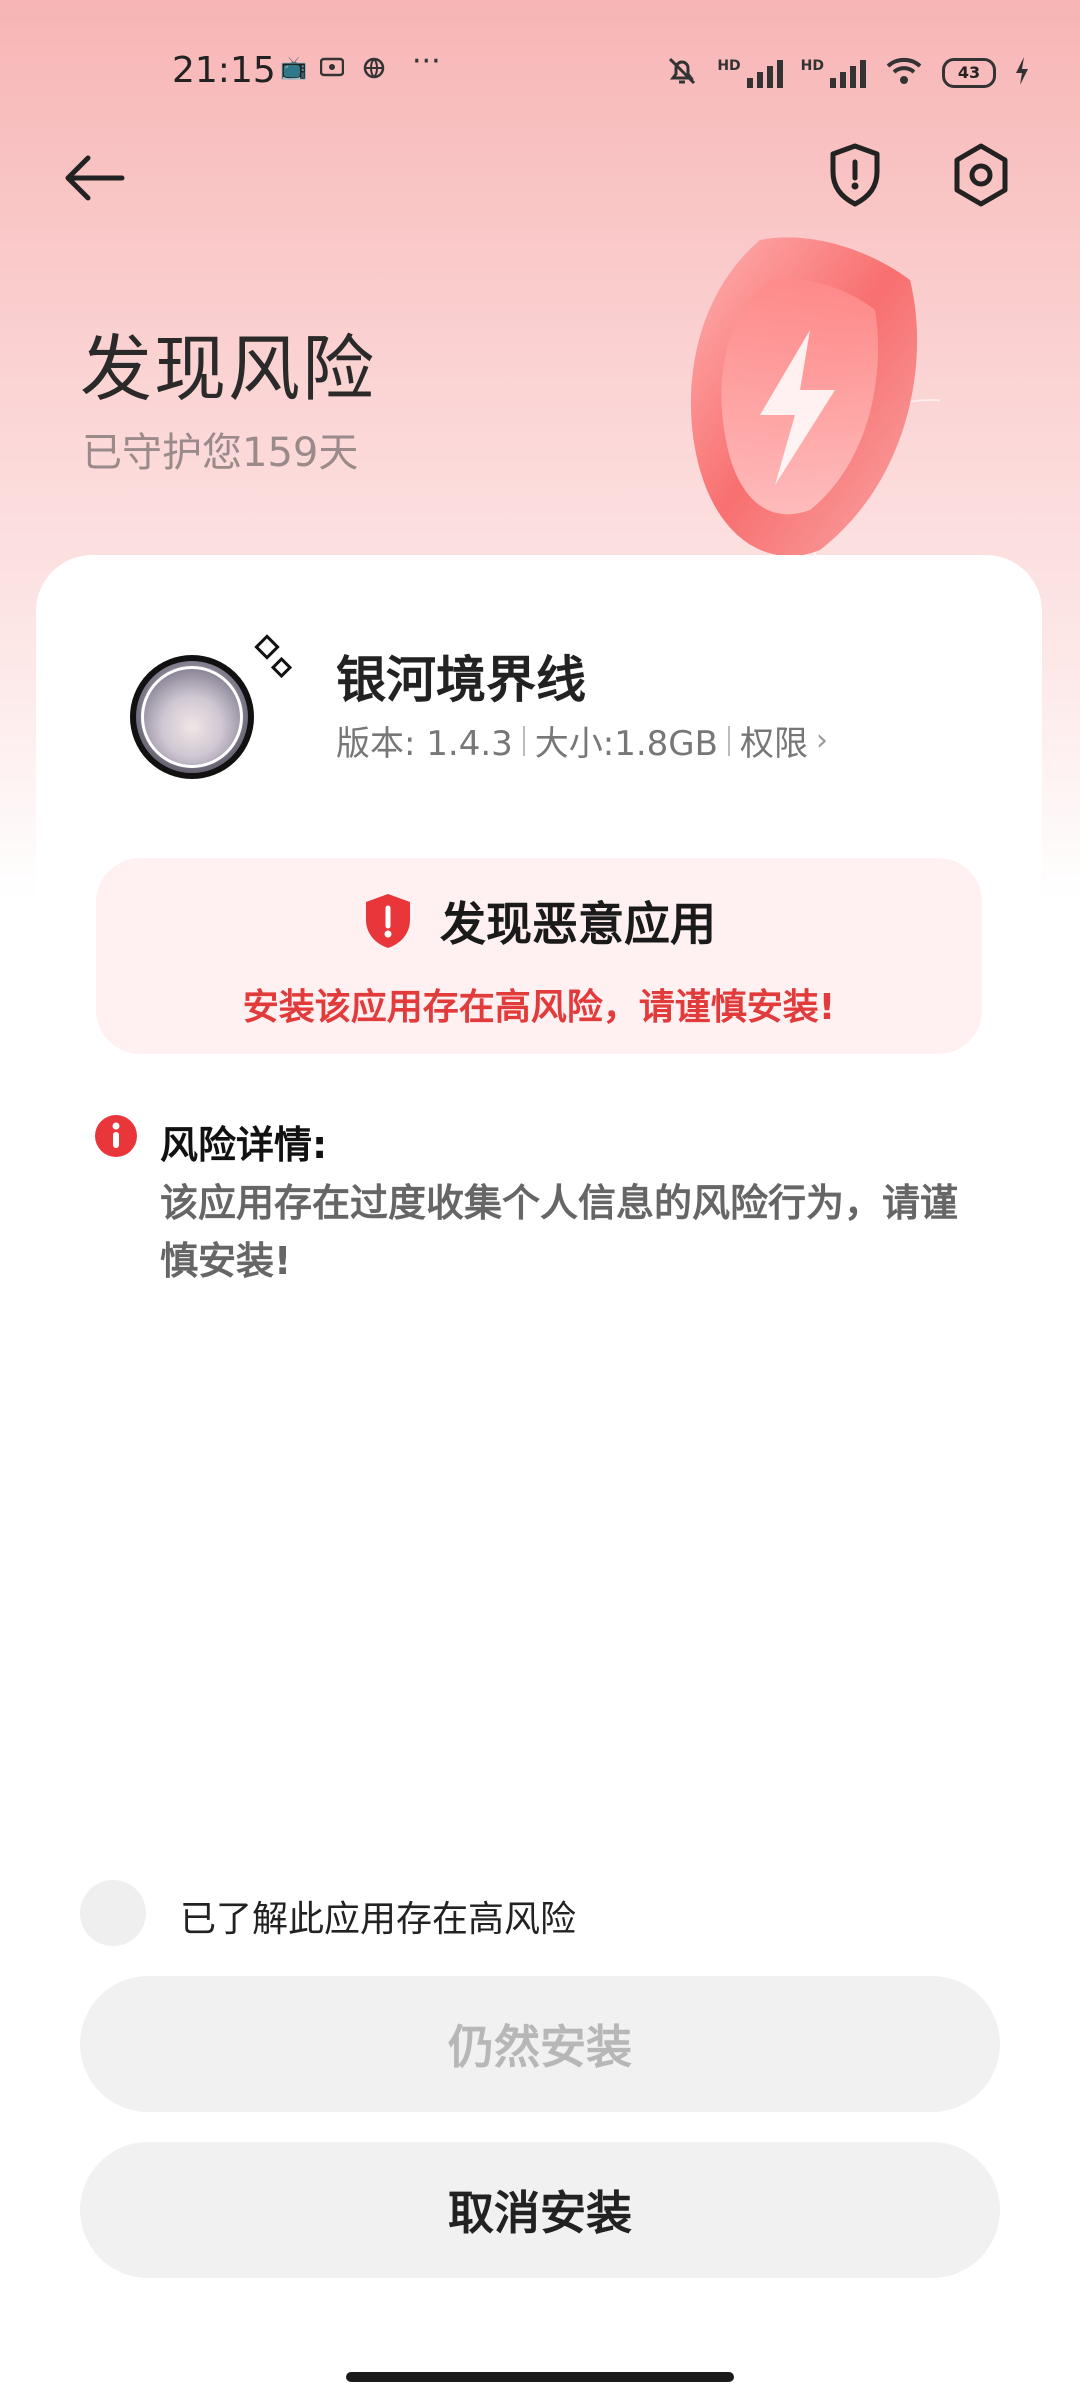  What do you see at coordinates (833, 73) in the screenshot?
I see `signal-icon-2: HD` at bounding box center [833, 73].